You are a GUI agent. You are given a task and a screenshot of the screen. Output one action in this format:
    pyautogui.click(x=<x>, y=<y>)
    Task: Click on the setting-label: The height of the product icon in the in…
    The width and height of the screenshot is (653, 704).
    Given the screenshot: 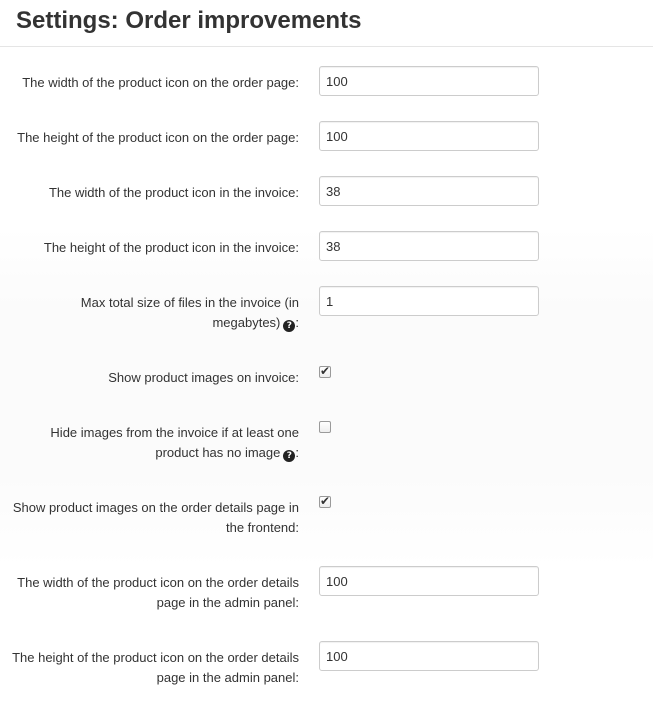 What is the action you would take?
    pyautogui.click(x=171, y=247)
    